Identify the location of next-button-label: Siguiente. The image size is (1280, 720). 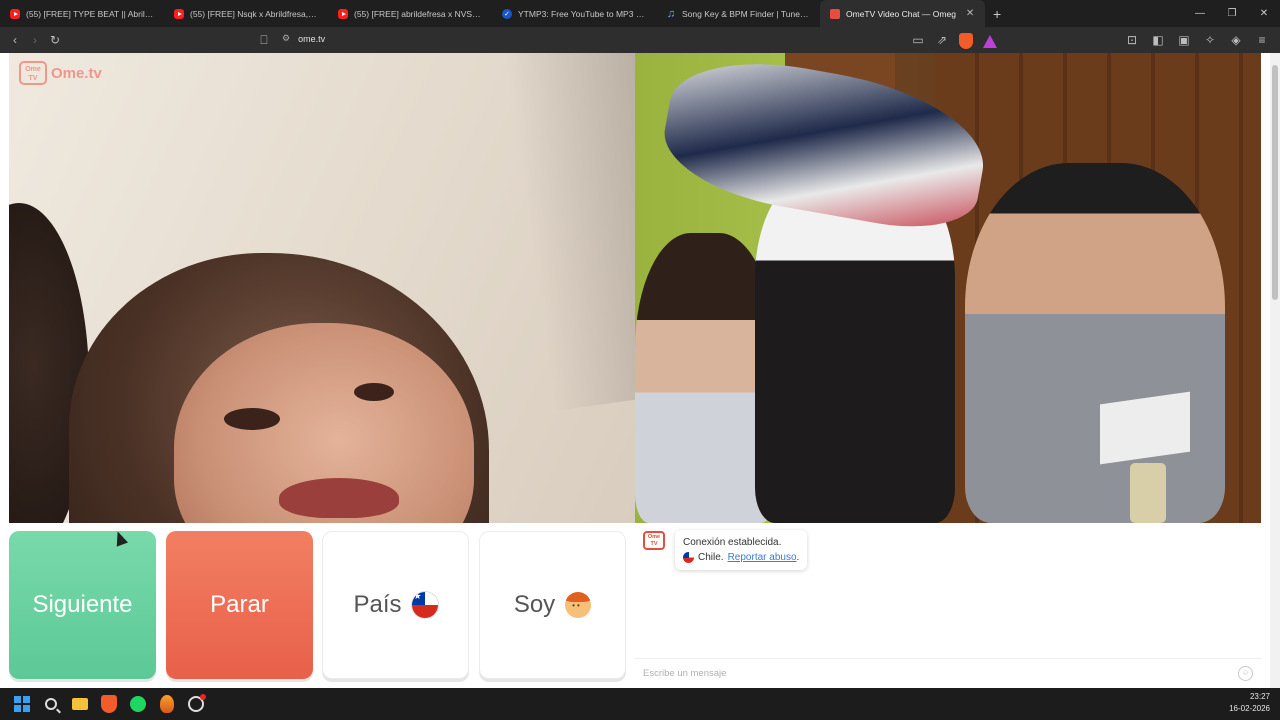
(82, 604).